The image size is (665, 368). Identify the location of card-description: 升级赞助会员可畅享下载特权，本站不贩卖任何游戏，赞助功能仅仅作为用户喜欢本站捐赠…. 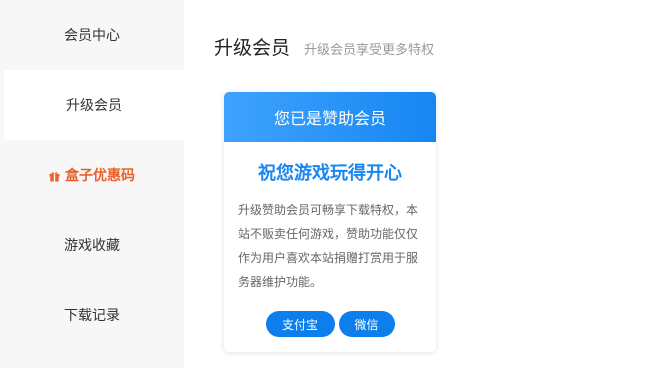
(328, 246).